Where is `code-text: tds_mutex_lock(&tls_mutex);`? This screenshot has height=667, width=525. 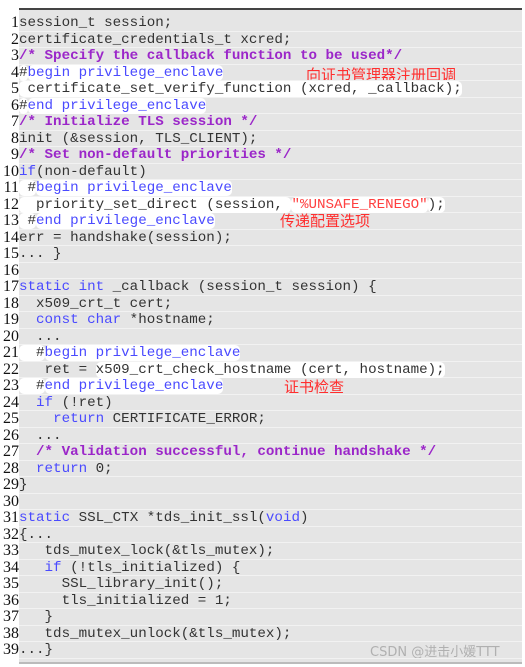
code-text: tds_mutex_lock(&tls_mutex); is located at coordinates (147, 551).